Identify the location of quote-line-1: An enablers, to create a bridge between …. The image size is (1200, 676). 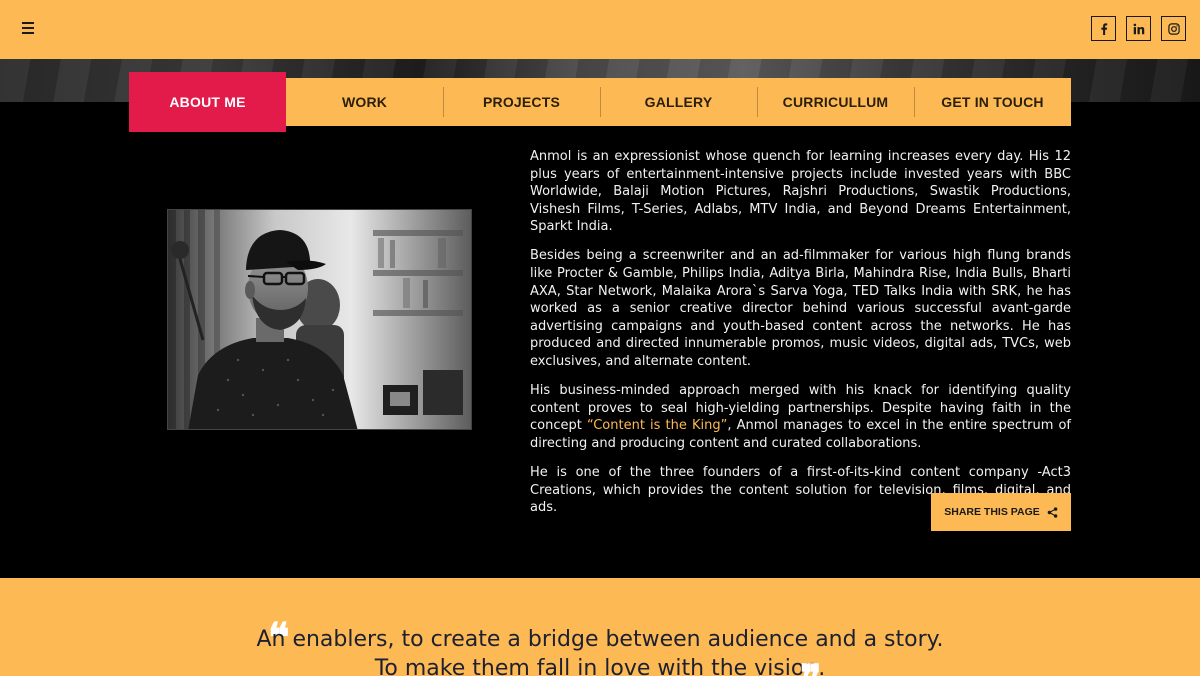
(600, 639).